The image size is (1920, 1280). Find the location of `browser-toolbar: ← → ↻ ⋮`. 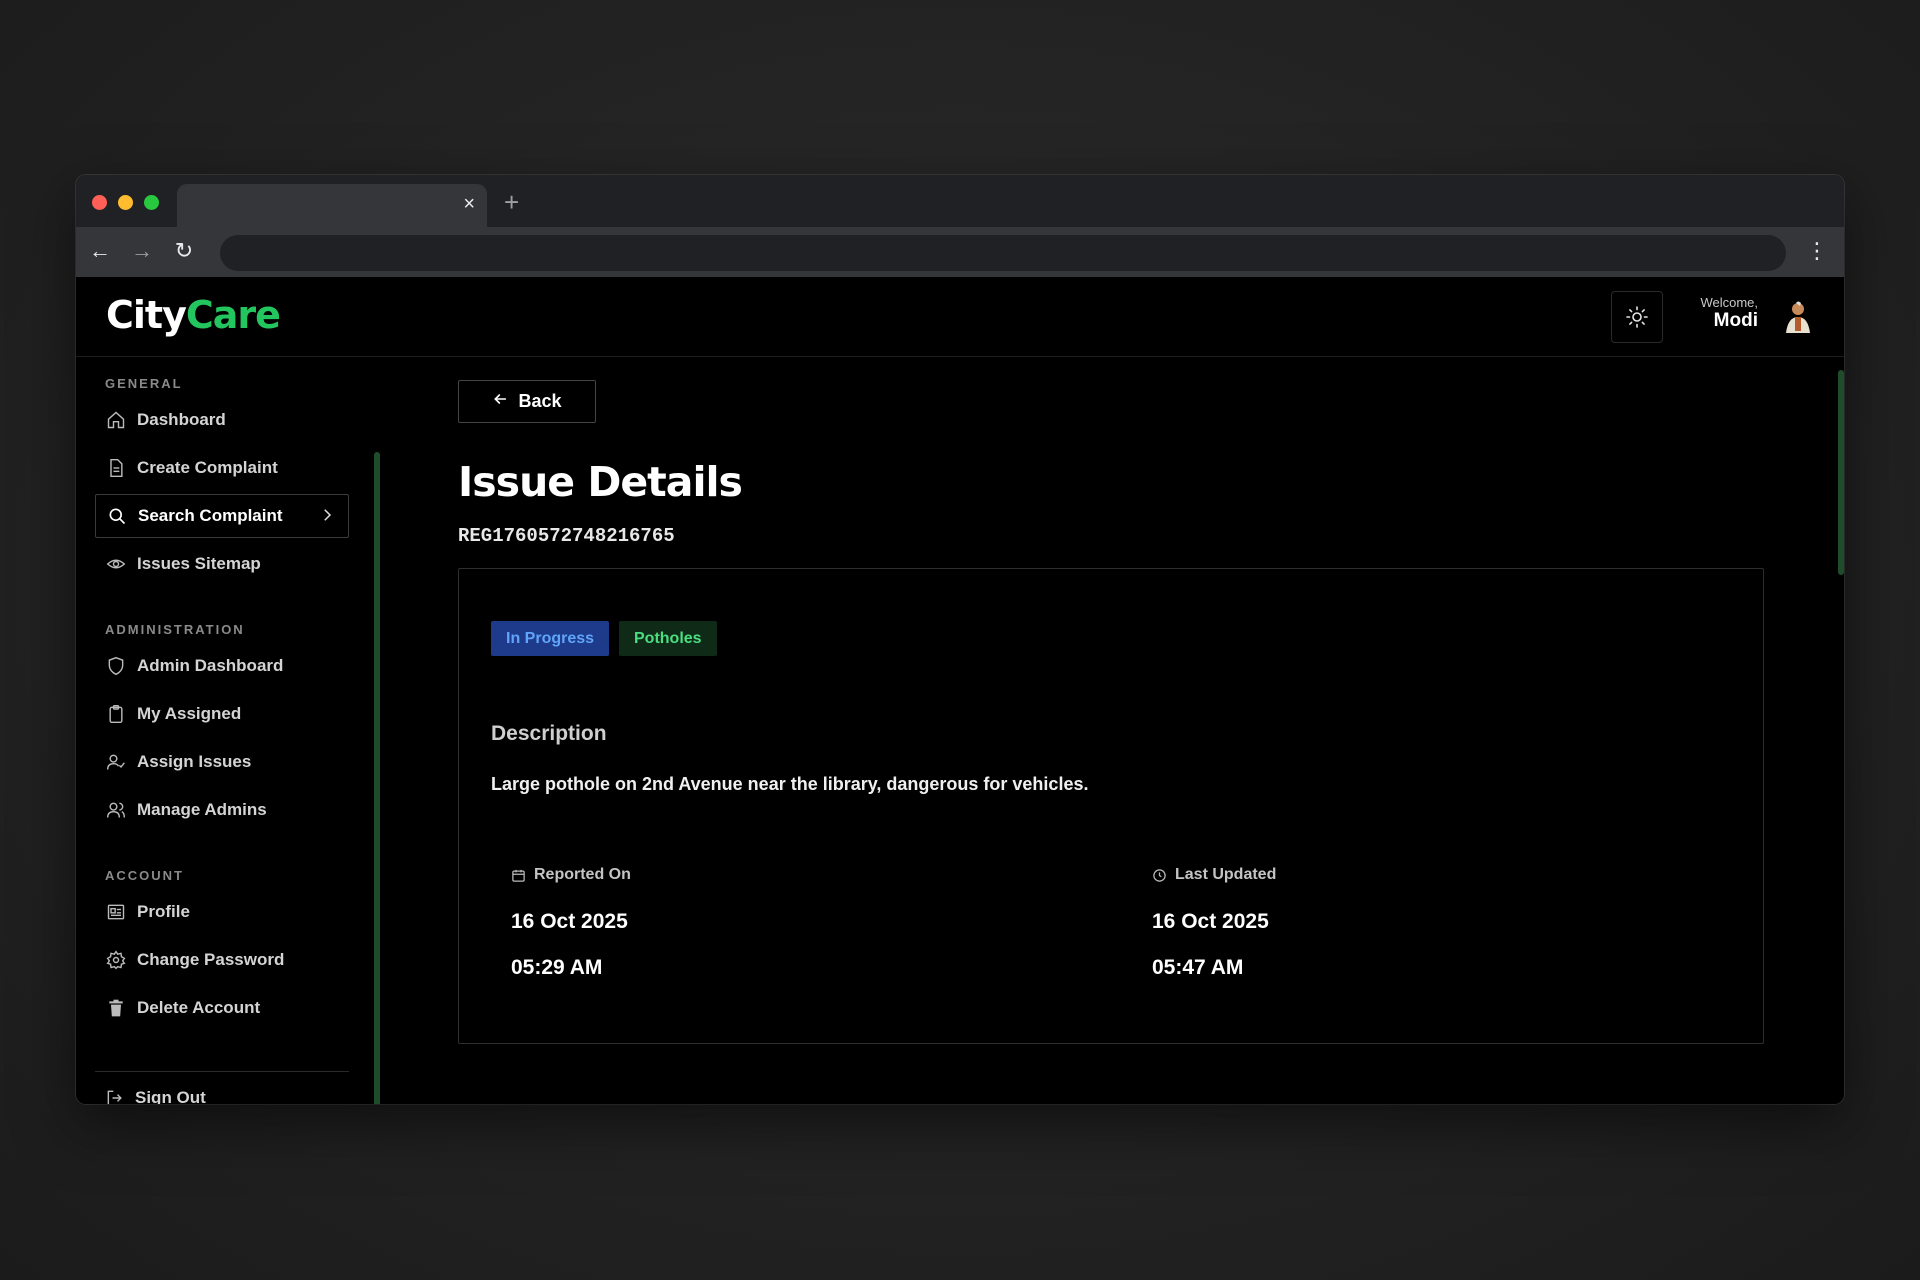

browser-toolbar: ← → ↻ ⋮ is located at coordinates (960, 252).